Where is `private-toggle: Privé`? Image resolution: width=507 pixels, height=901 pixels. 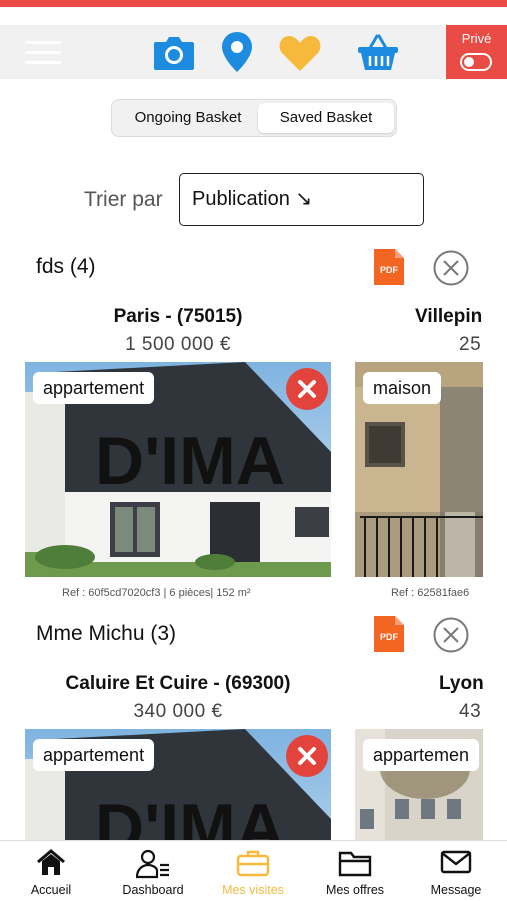
private-toggle: Privé is located at coordinates (476, 52).